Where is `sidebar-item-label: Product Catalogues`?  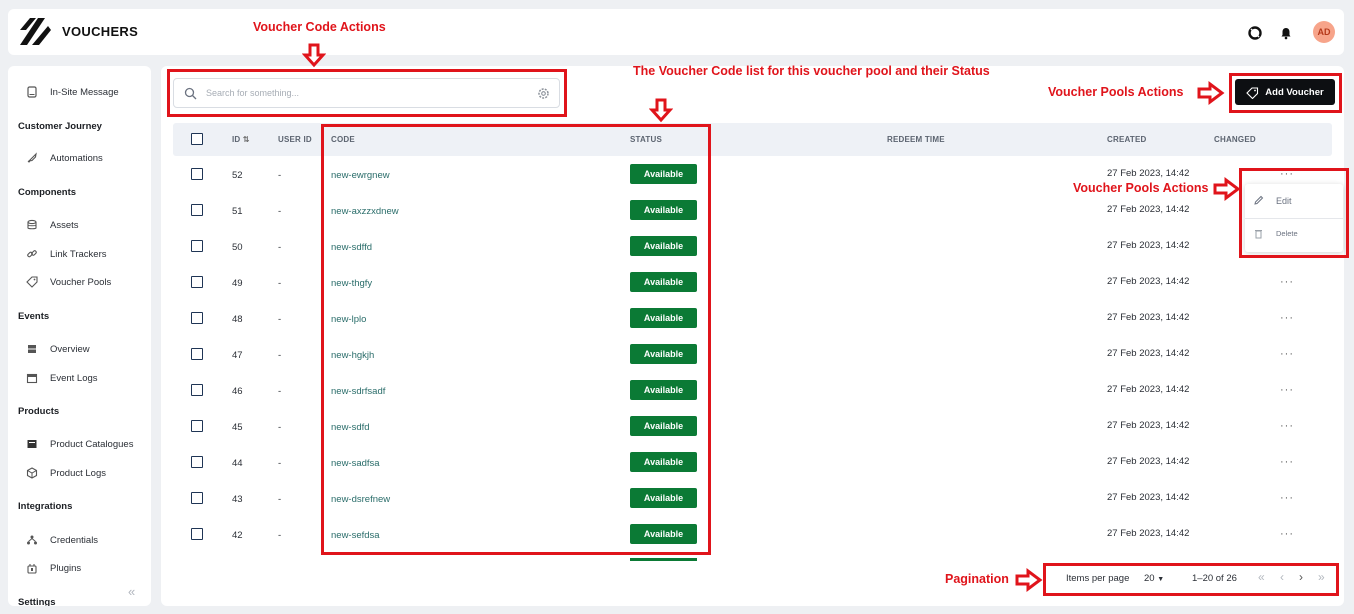 sidebar-item-label: Product Catalogues is located at coordinates (92, 444).